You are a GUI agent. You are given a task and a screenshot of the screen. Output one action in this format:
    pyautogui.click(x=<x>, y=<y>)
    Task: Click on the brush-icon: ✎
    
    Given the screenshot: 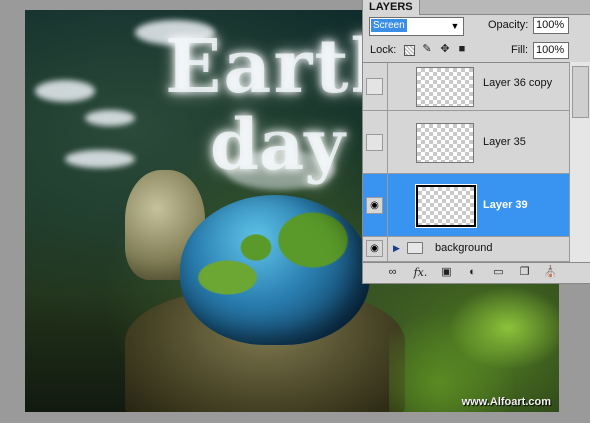 What is the action you would take?
    pyautogui.click(x=427, y=49)
    